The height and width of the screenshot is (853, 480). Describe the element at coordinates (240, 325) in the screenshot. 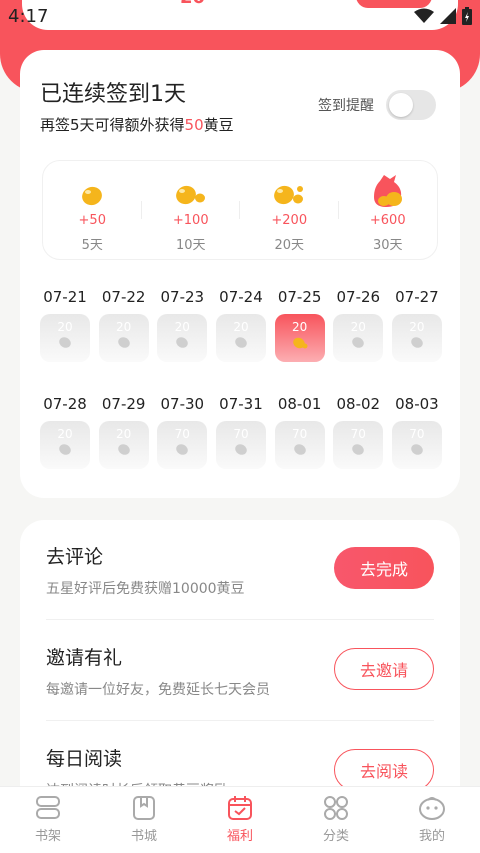

I see `calendar-day: 07-24 20` at that location.